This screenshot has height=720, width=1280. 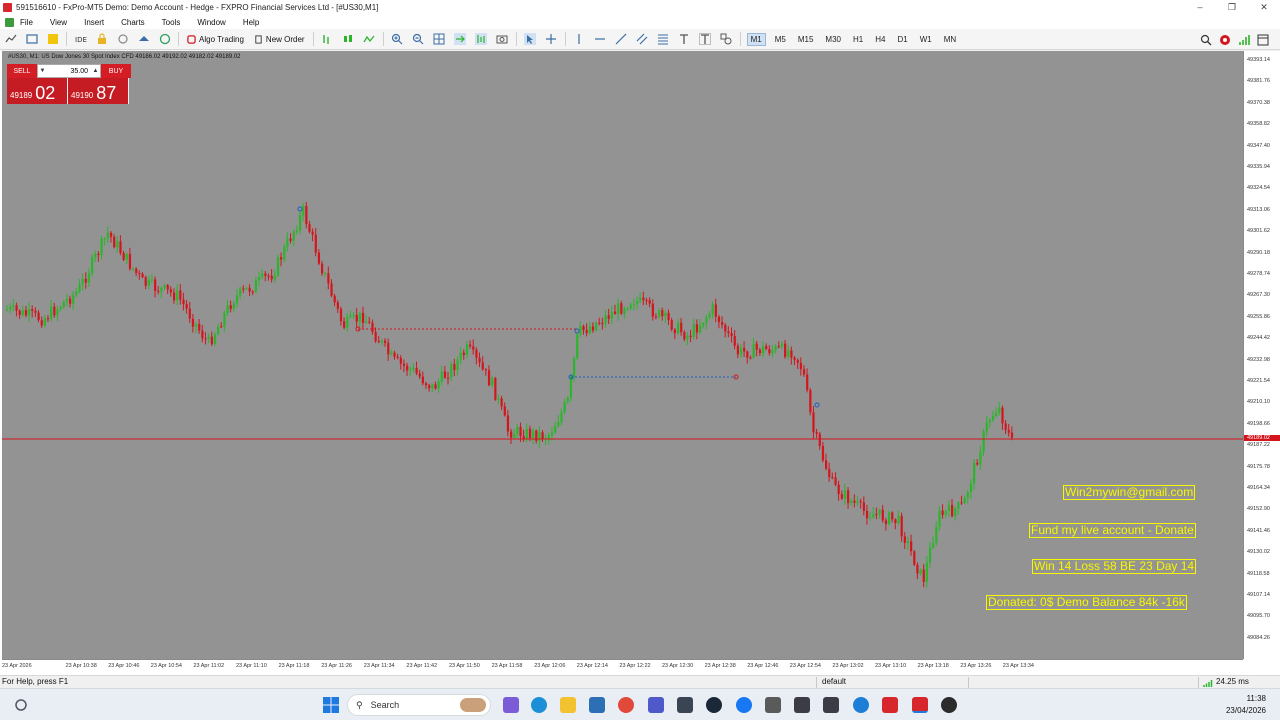 I want to click on line-chart-icon, so click(x=369, y=39).